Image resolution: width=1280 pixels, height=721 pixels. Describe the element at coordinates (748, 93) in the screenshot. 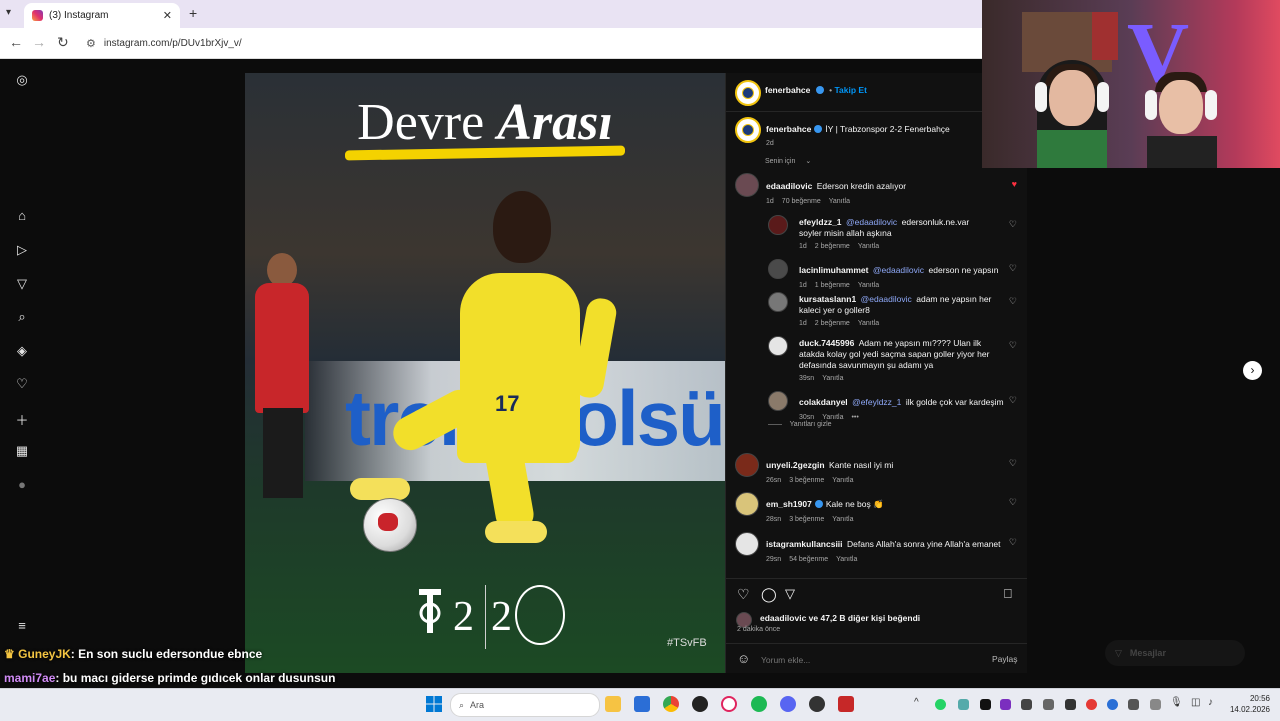

I see `fenerbahce-avatar` at that location.